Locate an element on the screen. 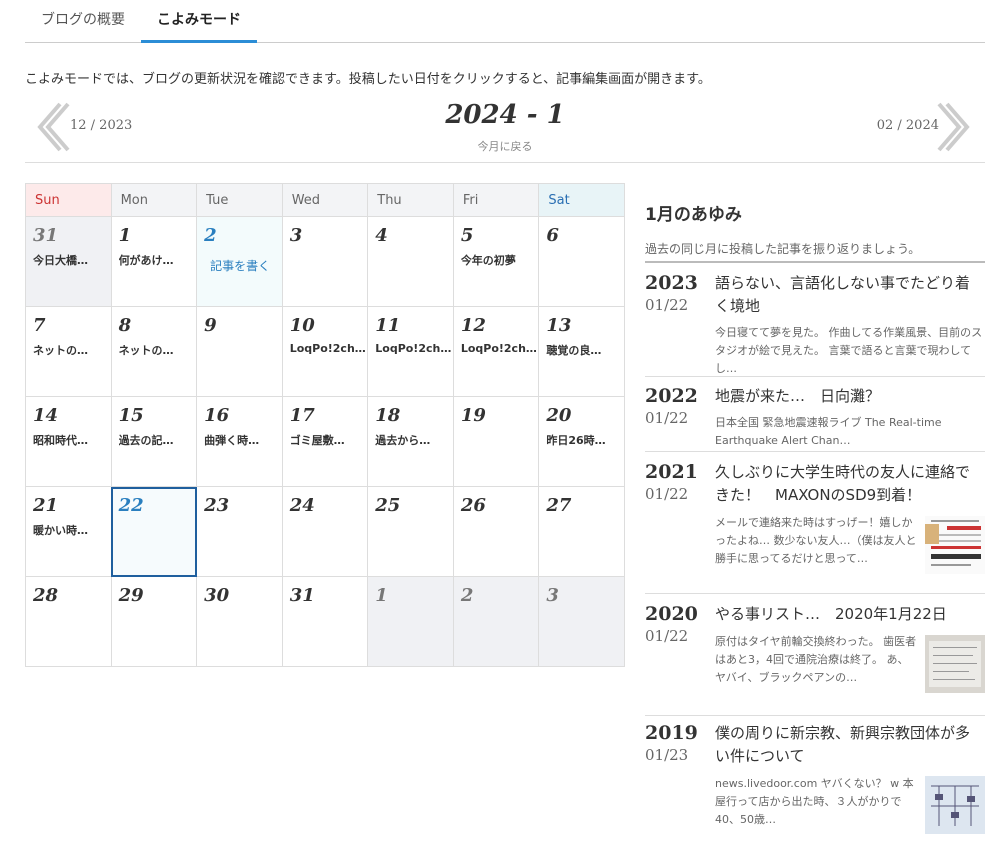  calendar-day: 19 is located at coordinates (496, 441).